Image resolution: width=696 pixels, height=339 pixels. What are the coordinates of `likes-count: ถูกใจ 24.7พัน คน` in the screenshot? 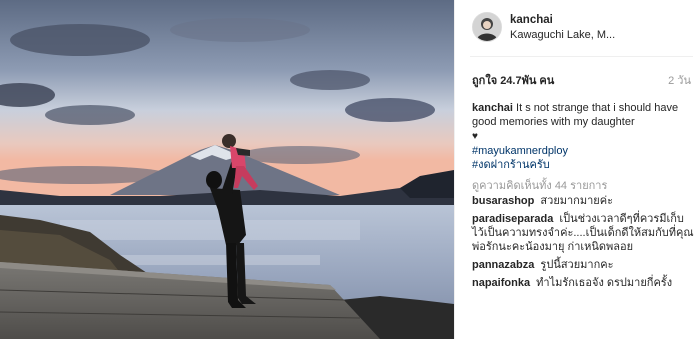 It's located at (513, 80).